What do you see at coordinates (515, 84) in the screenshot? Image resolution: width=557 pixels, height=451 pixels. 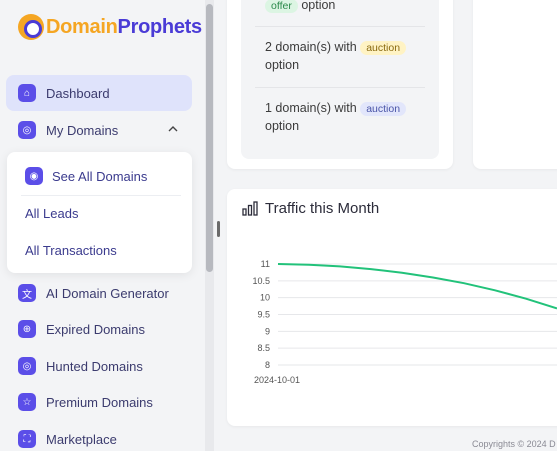 I see `side-card` at bounding box center [515, 84].